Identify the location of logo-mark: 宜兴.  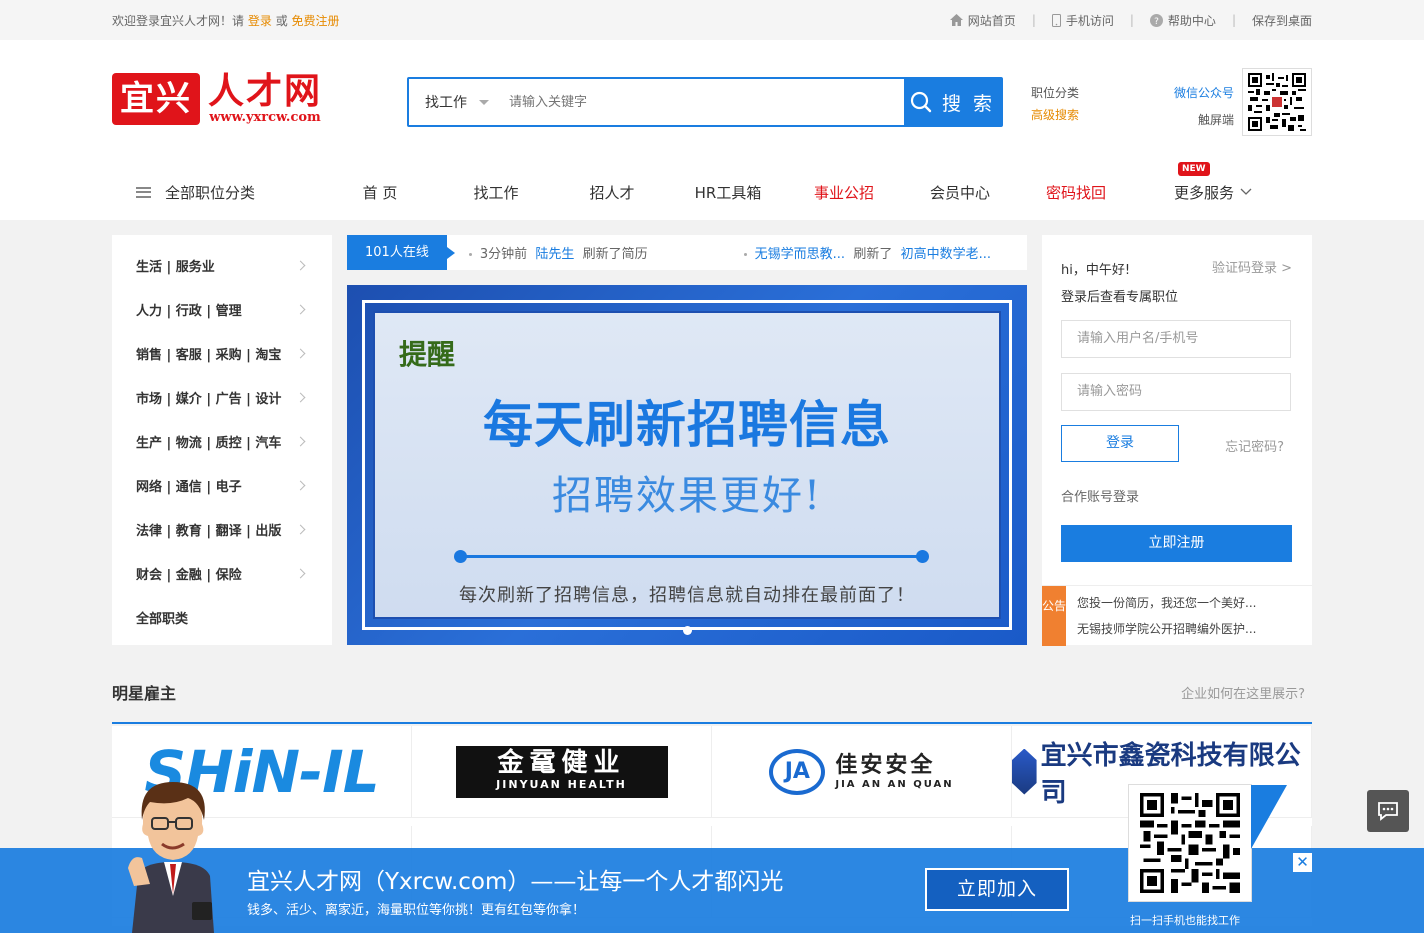
(156, 98).